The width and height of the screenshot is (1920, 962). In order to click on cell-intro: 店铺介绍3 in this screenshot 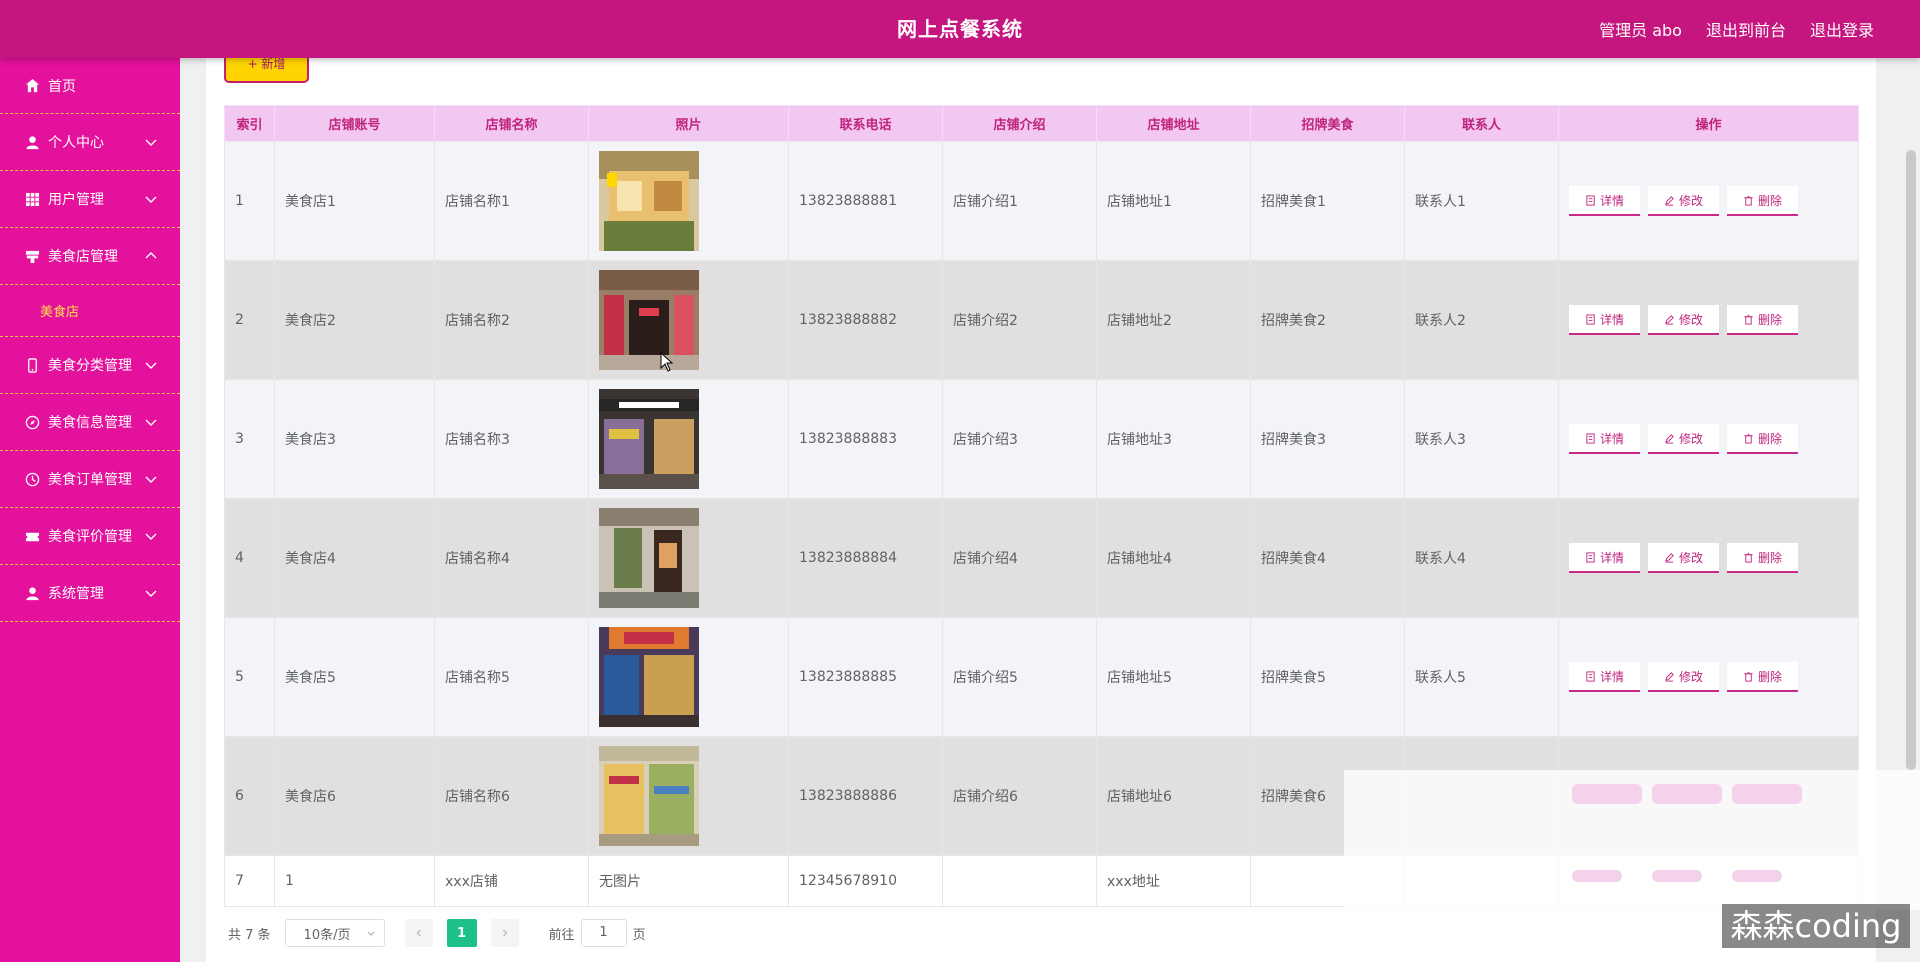, I will do `click(1019, 439)`.